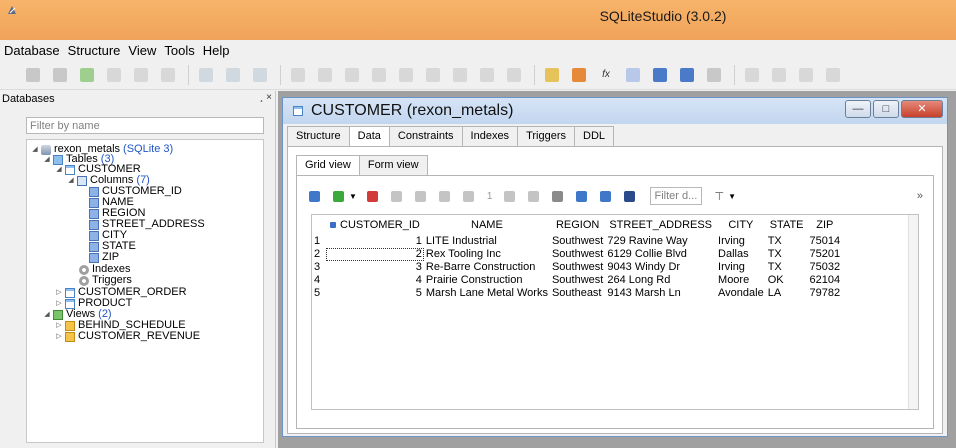 The image size is (956, 448). Describe the element at coordinates (141, 74) in the screenshot. I see `remove-db-icon` at that location.